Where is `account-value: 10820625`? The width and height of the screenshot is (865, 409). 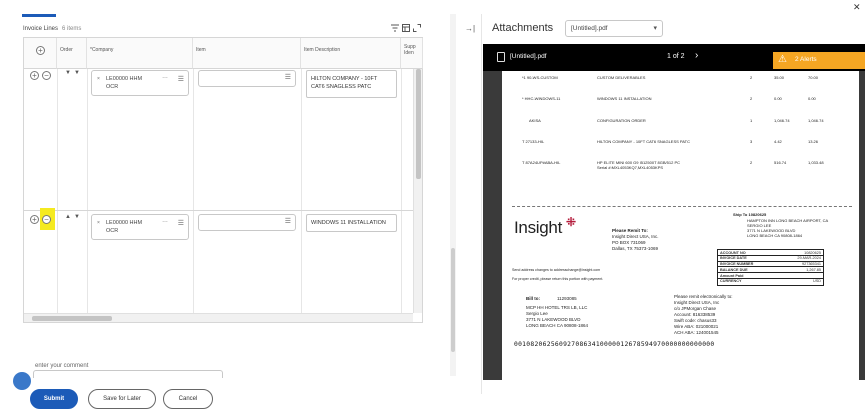
account-value: 10820625 is located at coordinates (812, 252).